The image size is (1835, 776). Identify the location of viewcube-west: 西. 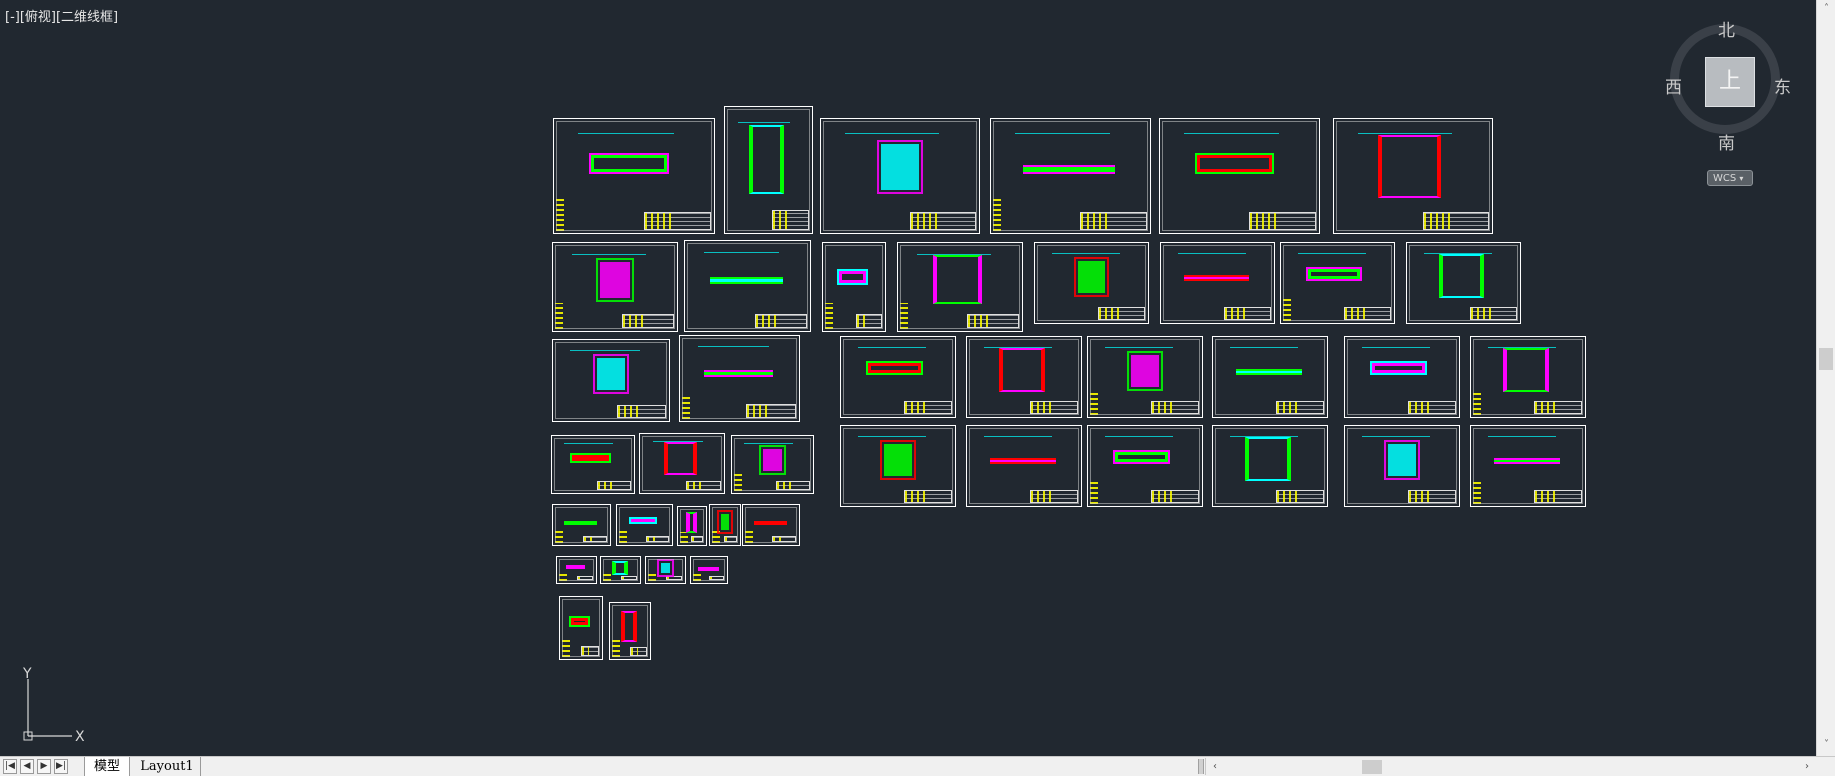
(1673, 85).